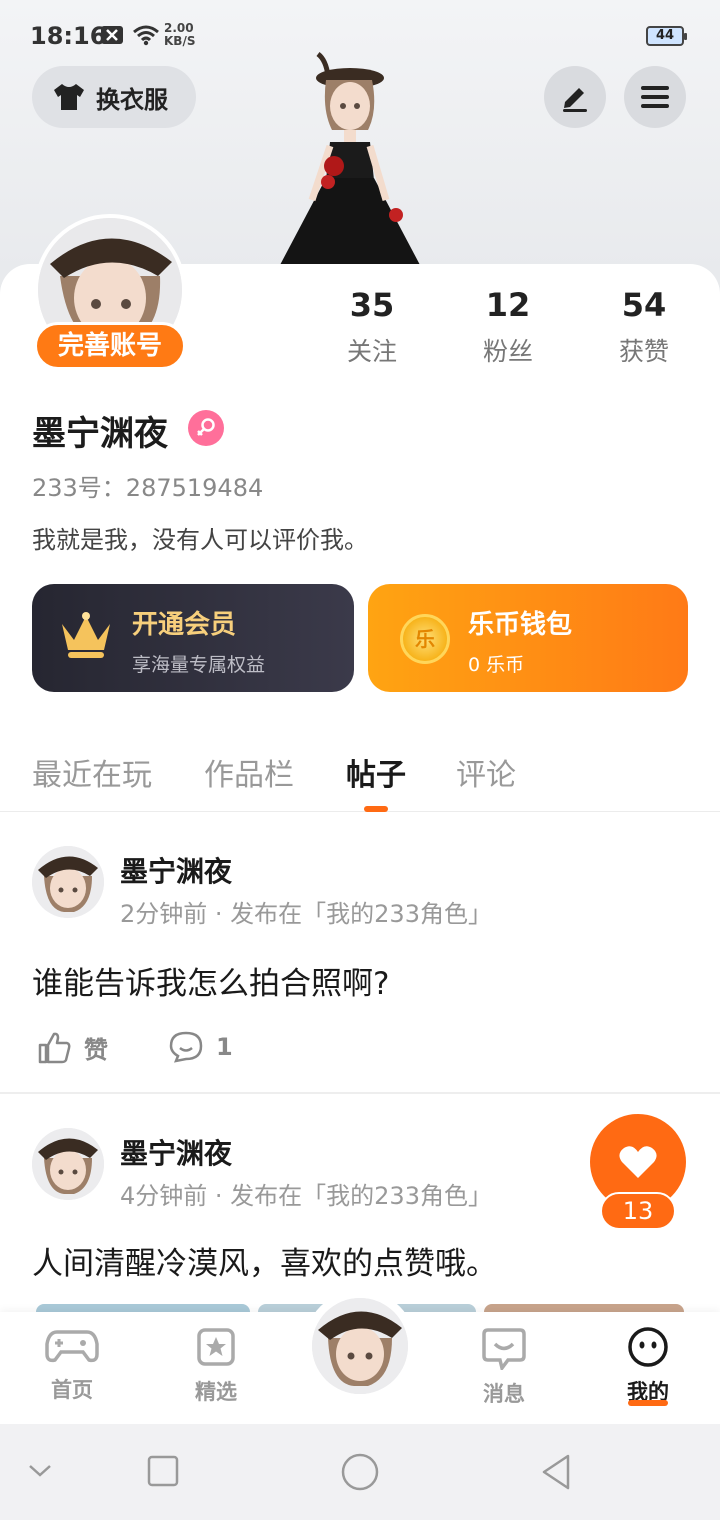 This screenshot has width=720, height=1520. I want to click on battery-indicator: 44, so click(666, 36).